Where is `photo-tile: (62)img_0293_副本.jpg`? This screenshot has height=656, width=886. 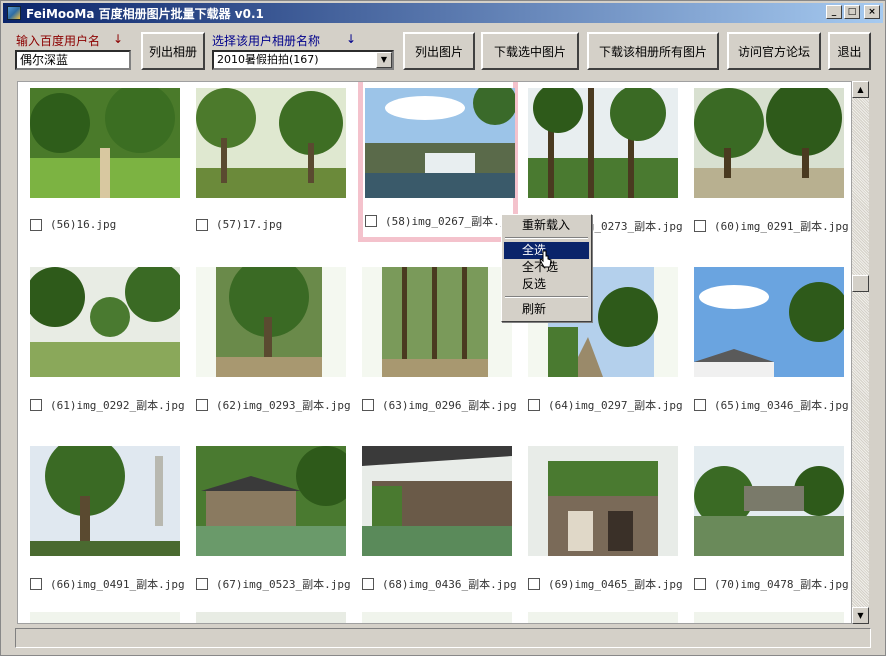 photo-tile: (62)img_0293_副本.jpg is located at coordinates (267, 340).